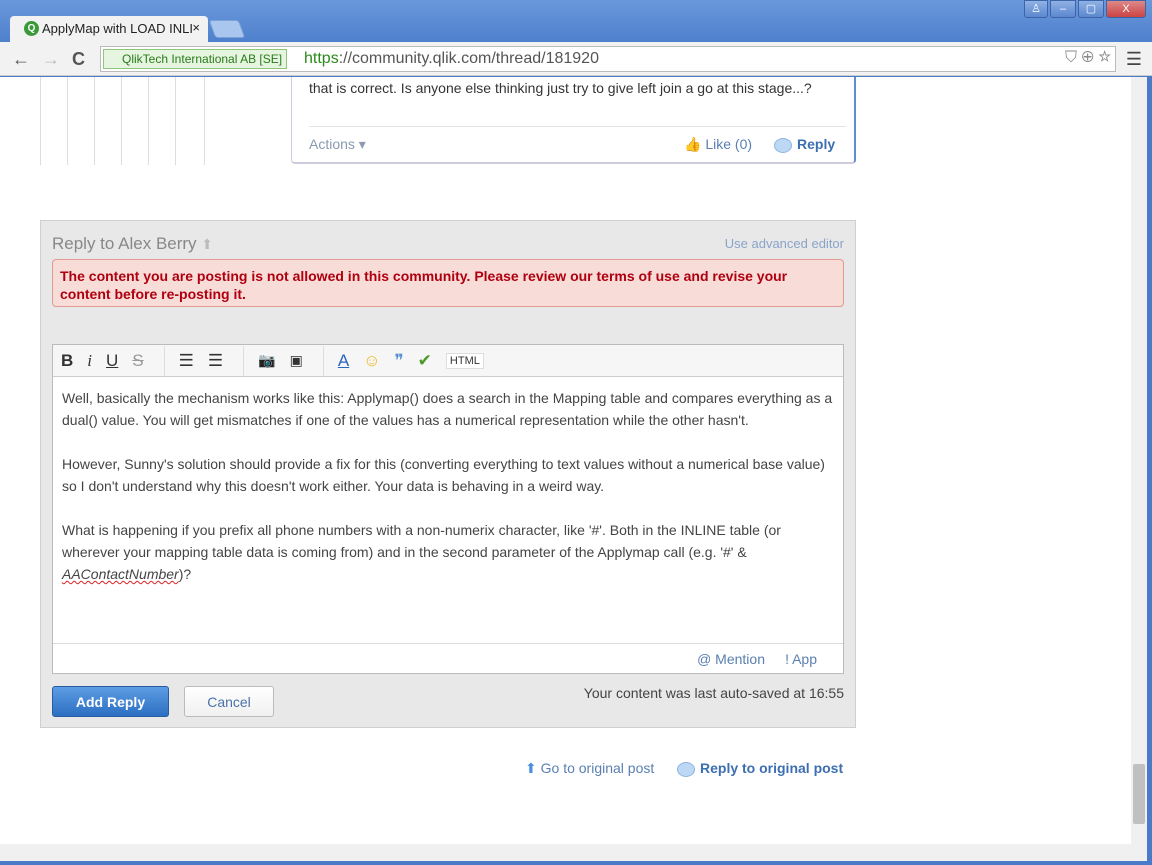 This screenshot has height=865, width=1152. I want to click on user-icon: ♙, so click(1036, 9).